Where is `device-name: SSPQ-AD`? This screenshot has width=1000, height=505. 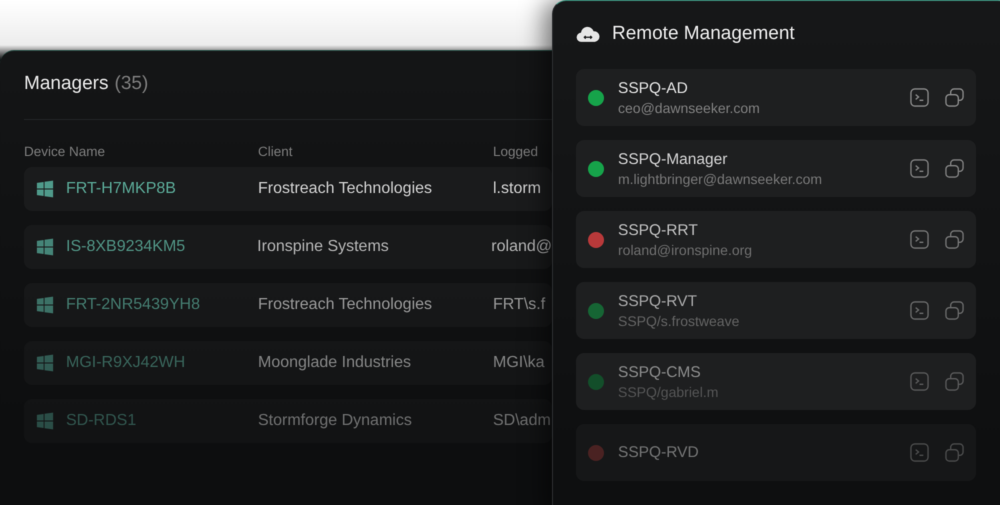
device-name: SSPQ-AD is located at coordinates (653, 89).